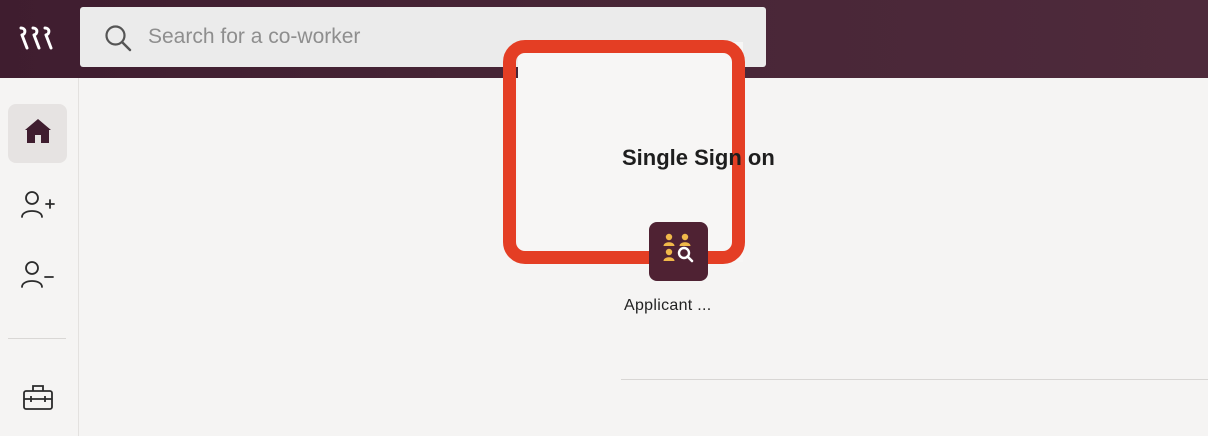  What do you see at coordinates (914, 379) in the screenshot?
I see `section-divider` at bounding box center [914, 379].